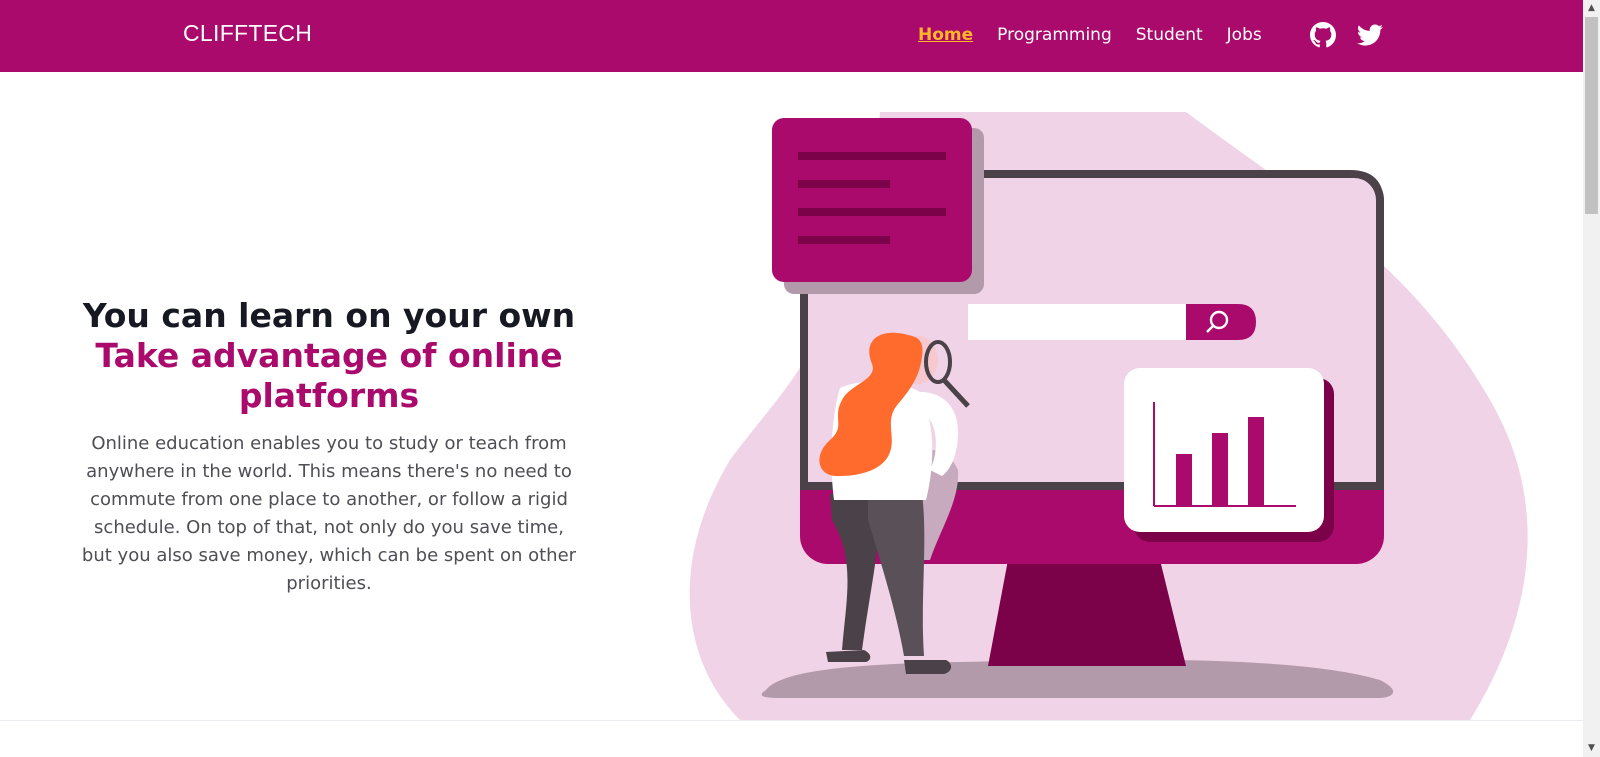  I want to click on monitor-stand, so click(1087, 613).